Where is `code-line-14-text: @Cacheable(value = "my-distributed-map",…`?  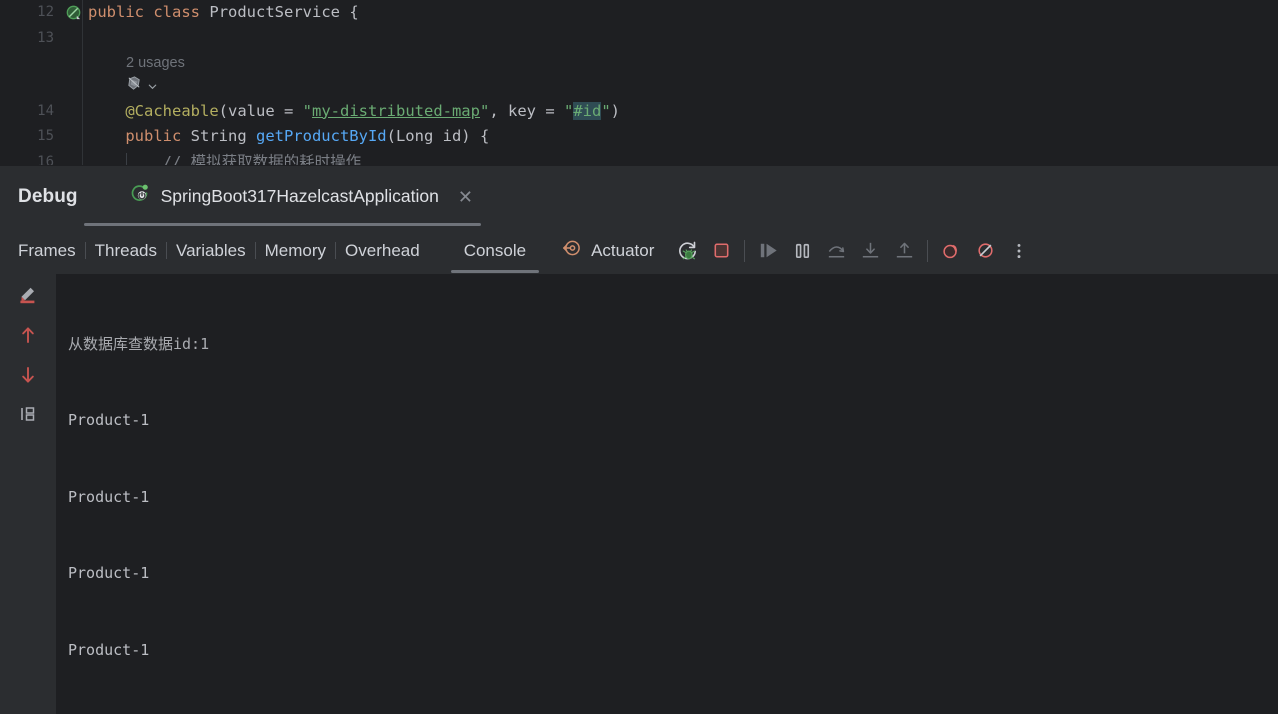
code-line-14-text: @Cacheable(value = "my-distributed-map",… is located at coordinates (352, 112).